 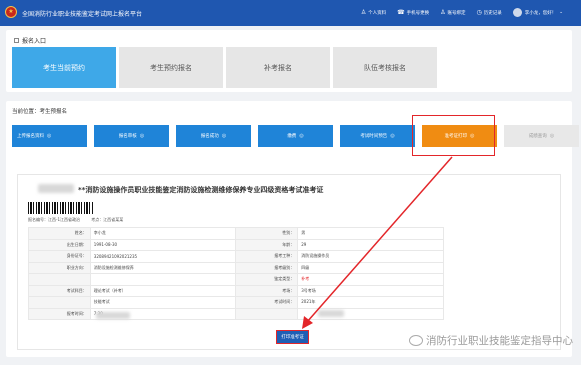 I want to click on table-row: 出生日期： 1991-08-30 年龄： 29, so click(x=236, y=244).